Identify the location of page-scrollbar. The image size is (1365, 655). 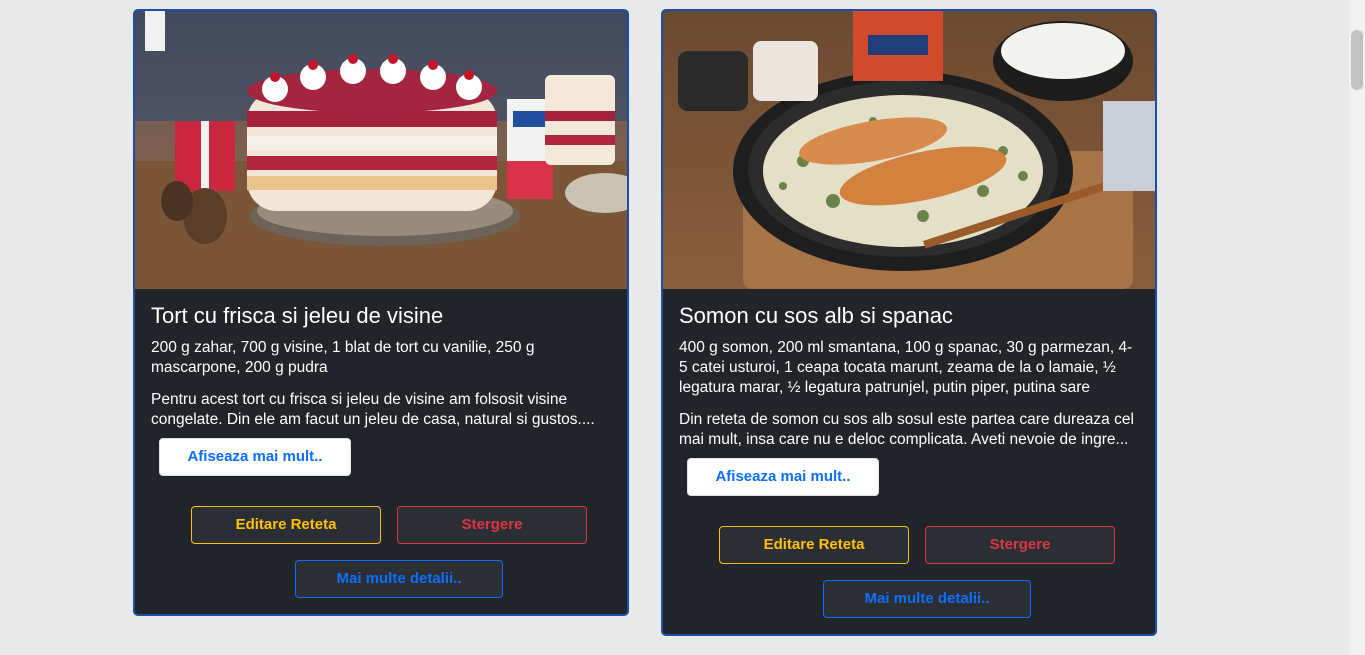
(1357, 327).